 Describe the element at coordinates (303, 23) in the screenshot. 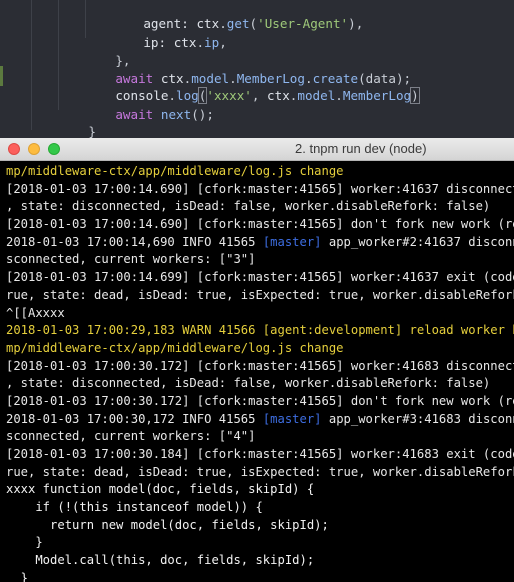

I see `code-token: 'User-Agent'` at that location.